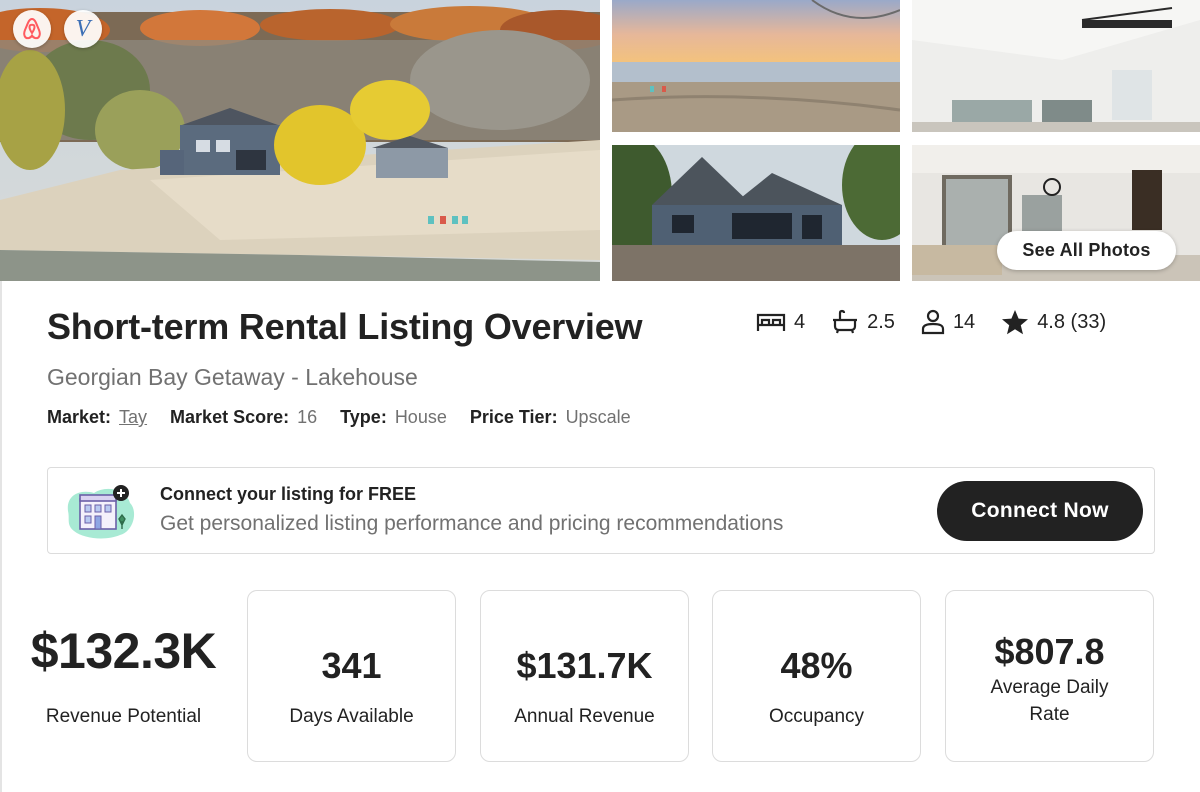  What do you see at coordinates (816, 716) in the screenshot?
I see `occupancy-label: Occupancy` at bounding box center [816, 716].